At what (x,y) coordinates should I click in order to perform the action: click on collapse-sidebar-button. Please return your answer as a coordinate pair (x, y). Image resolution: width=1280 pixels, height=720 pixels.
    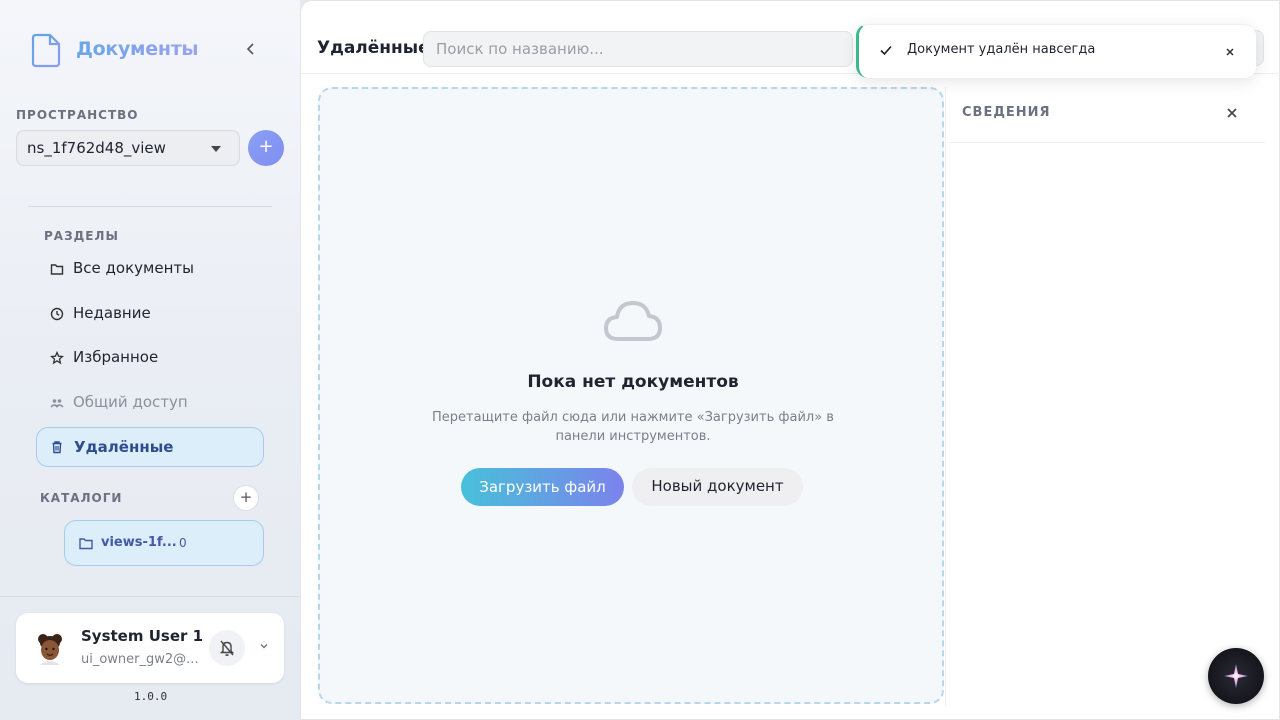
    Looking at the image, I should click on (254, 50).